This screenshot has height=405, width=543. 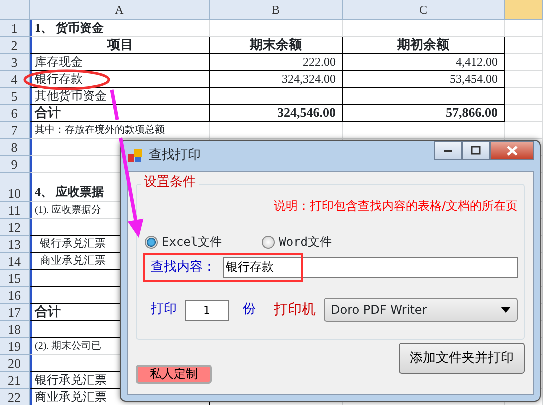 What do you see at coordinates (15, 329) in the screenshot?
I see `row-header: 18` at bounding box center [15, 329].